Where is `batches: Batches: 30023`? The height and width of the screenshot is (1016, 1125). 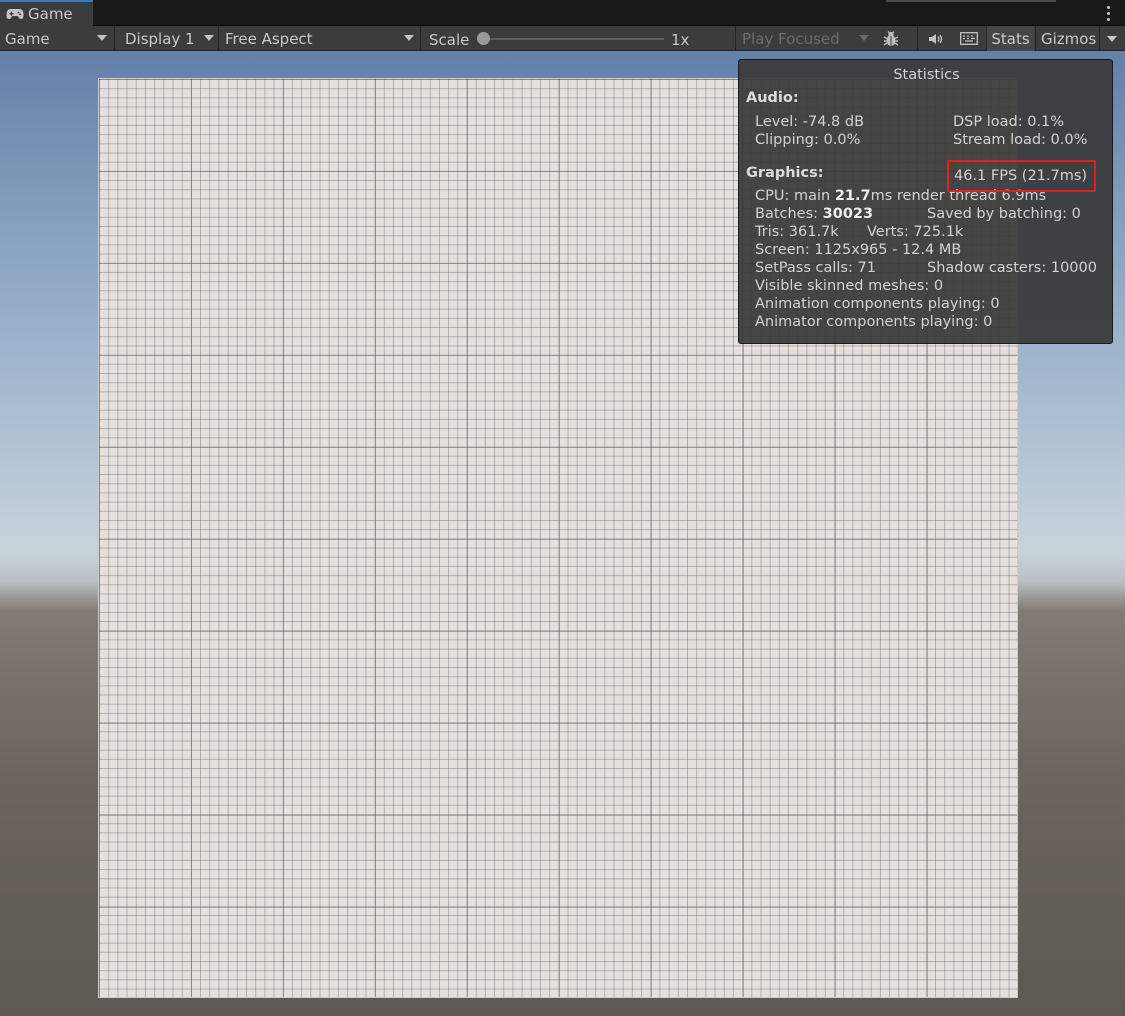 batches: Batches: 30023 is located at coordinates (814, 214).